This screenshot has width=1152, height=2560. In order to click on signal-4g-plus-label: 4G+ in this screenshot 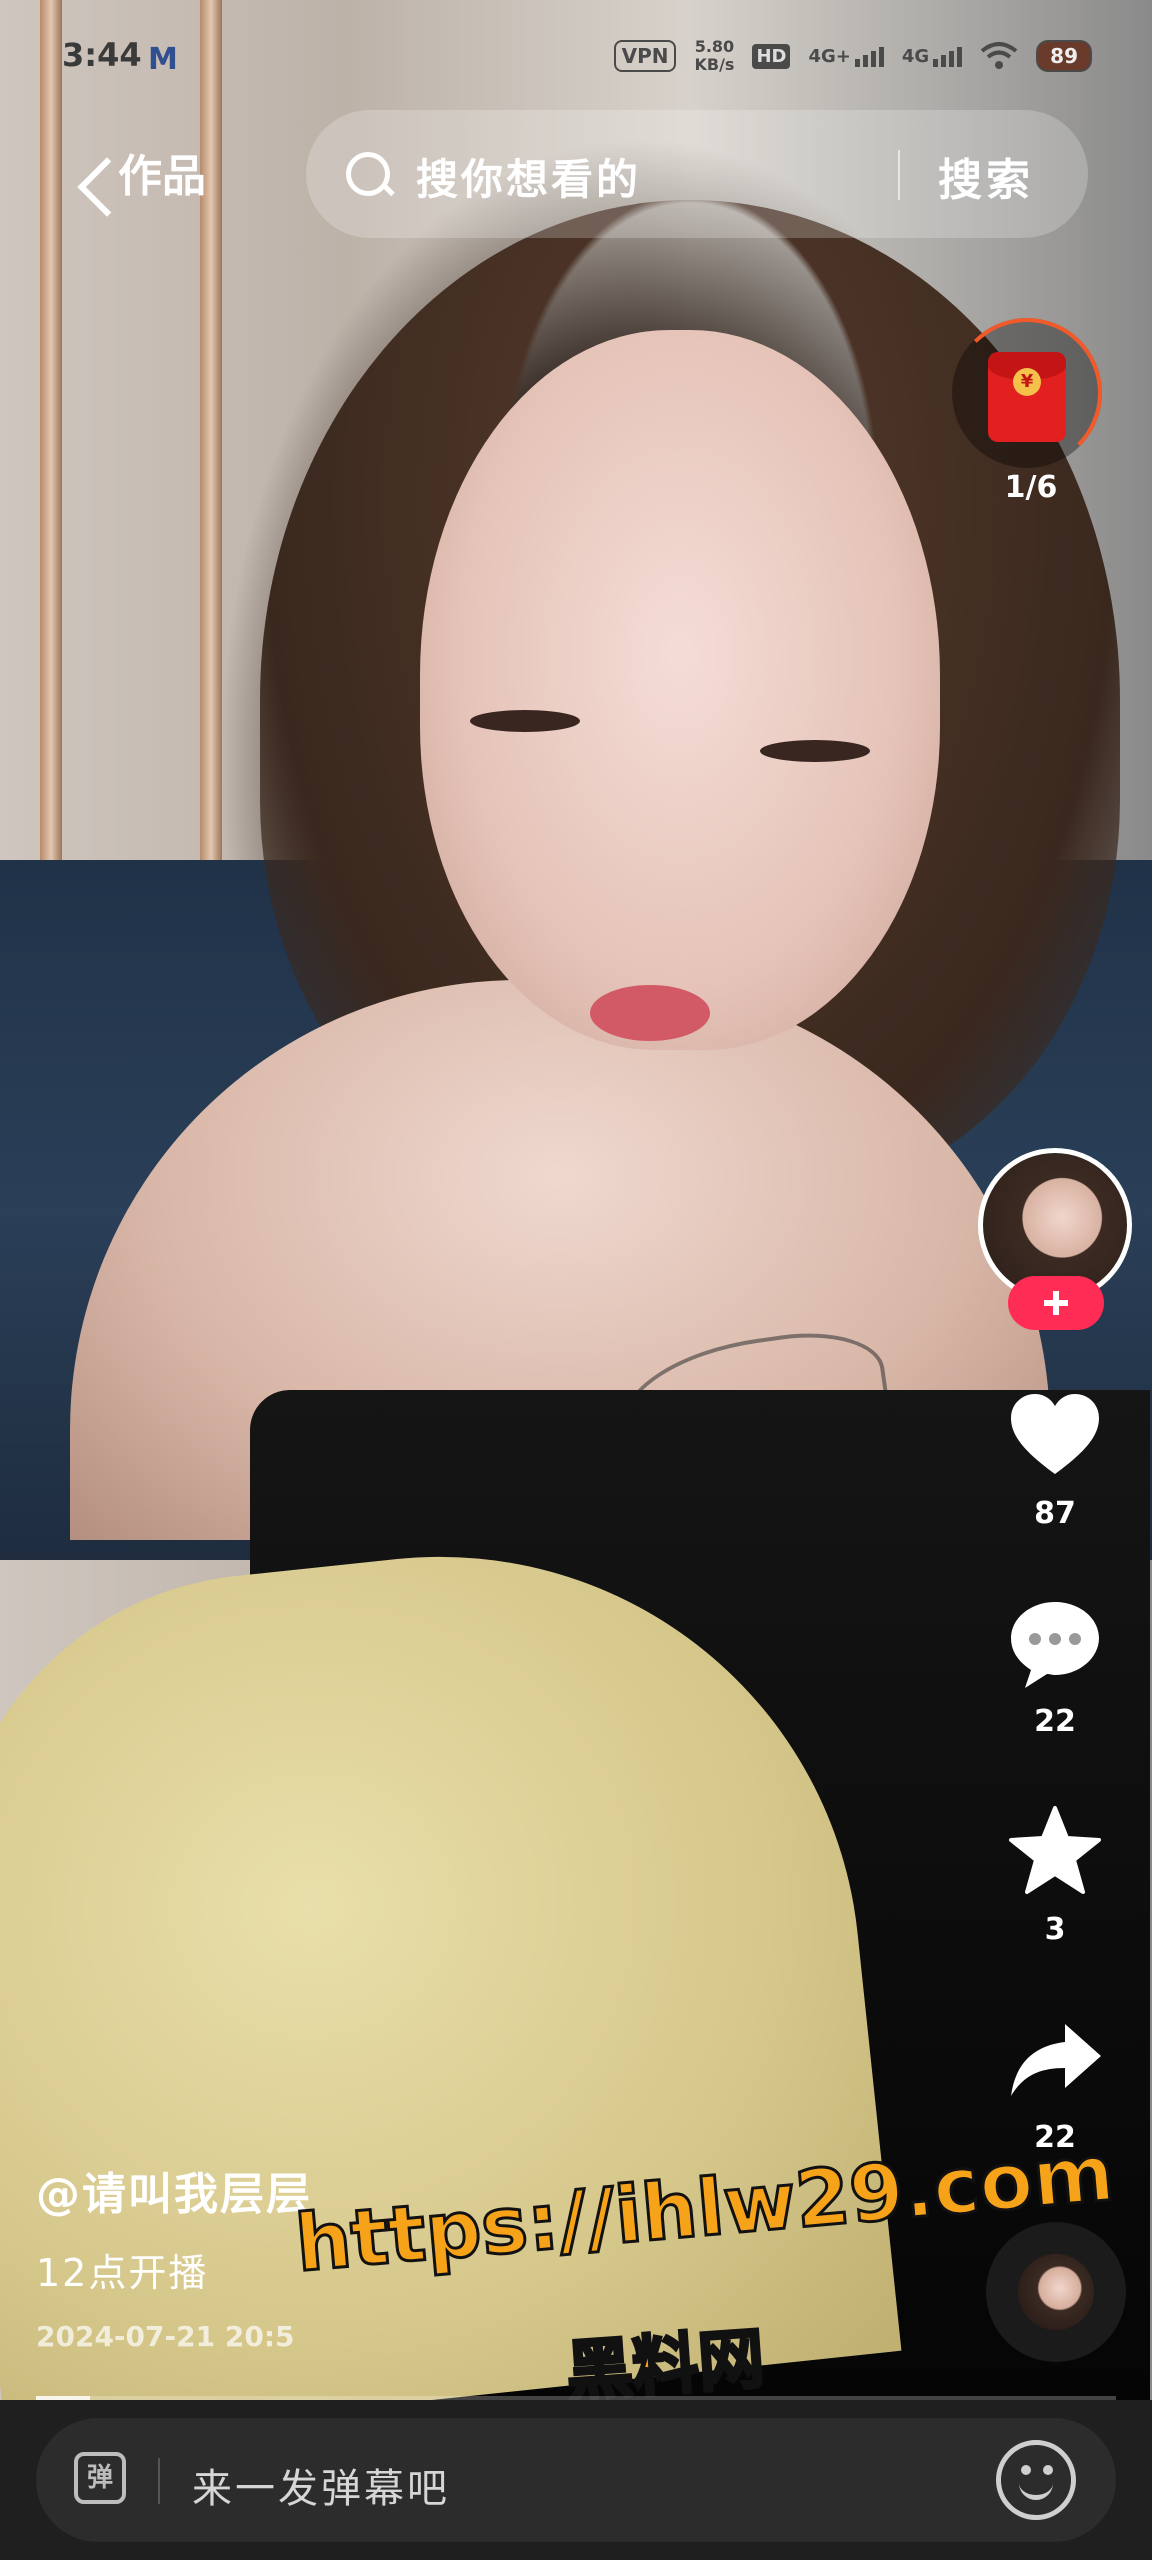, I will do `click(829, 56)`.